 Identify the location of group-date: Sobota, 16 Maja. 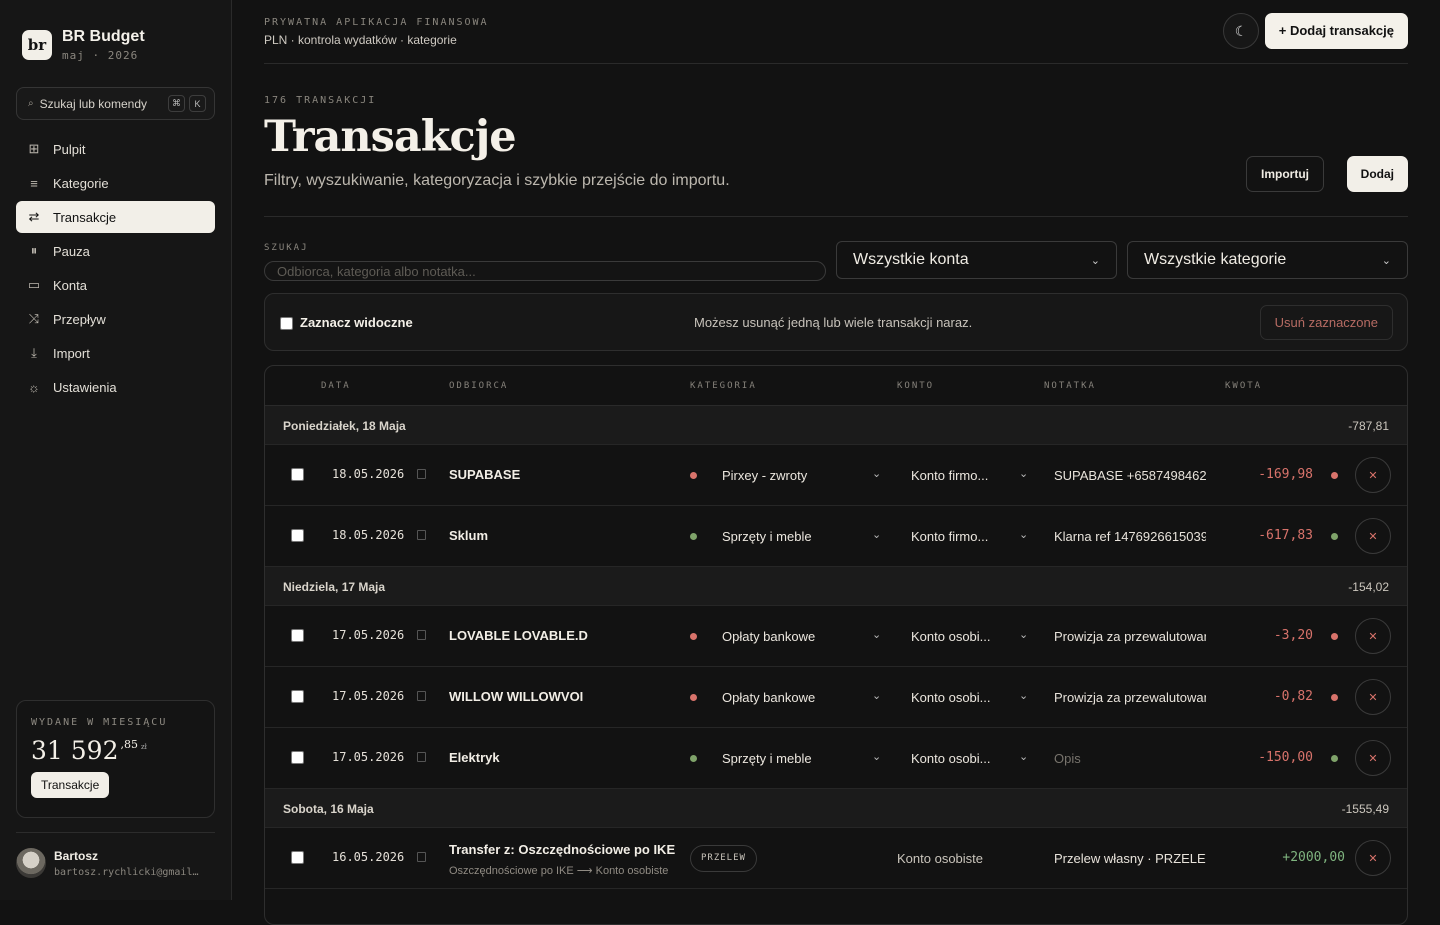
(328, 809).